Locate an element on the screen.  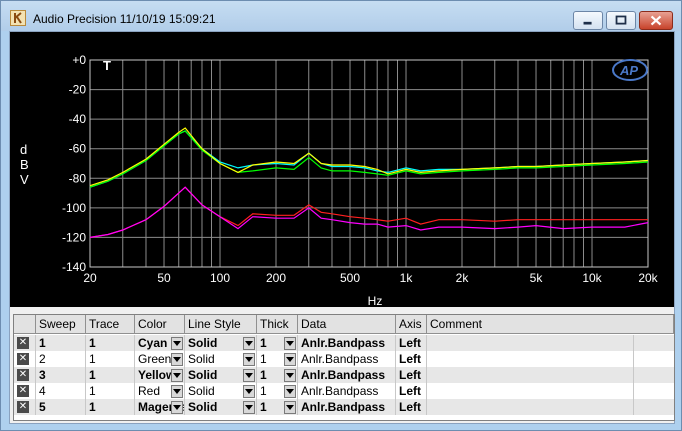
table-row: ✕ 1 1 Cyan Solid 1 Anlr.Bandpass Left is located at coordinates (344, 343).